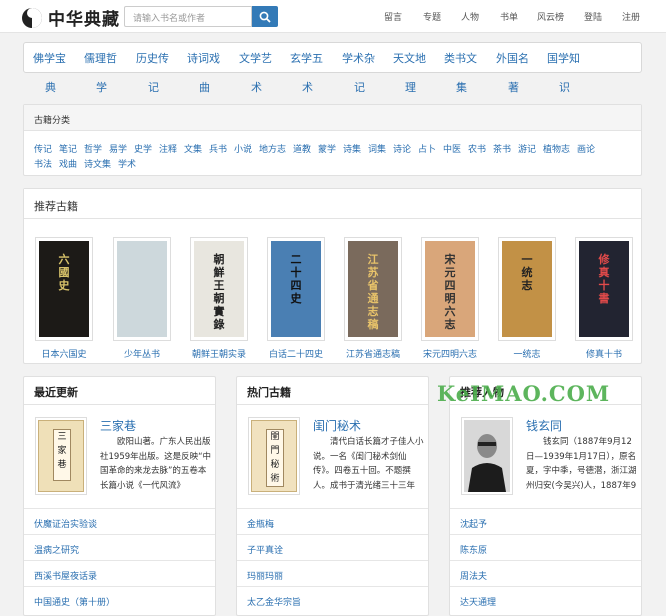 Image resolution: width=666 pixels, height=616 pixels. What do you see at coordinates (563, 58) in the screenshot?
I see `category-item: 国学知` at bounding box center [563, 58].